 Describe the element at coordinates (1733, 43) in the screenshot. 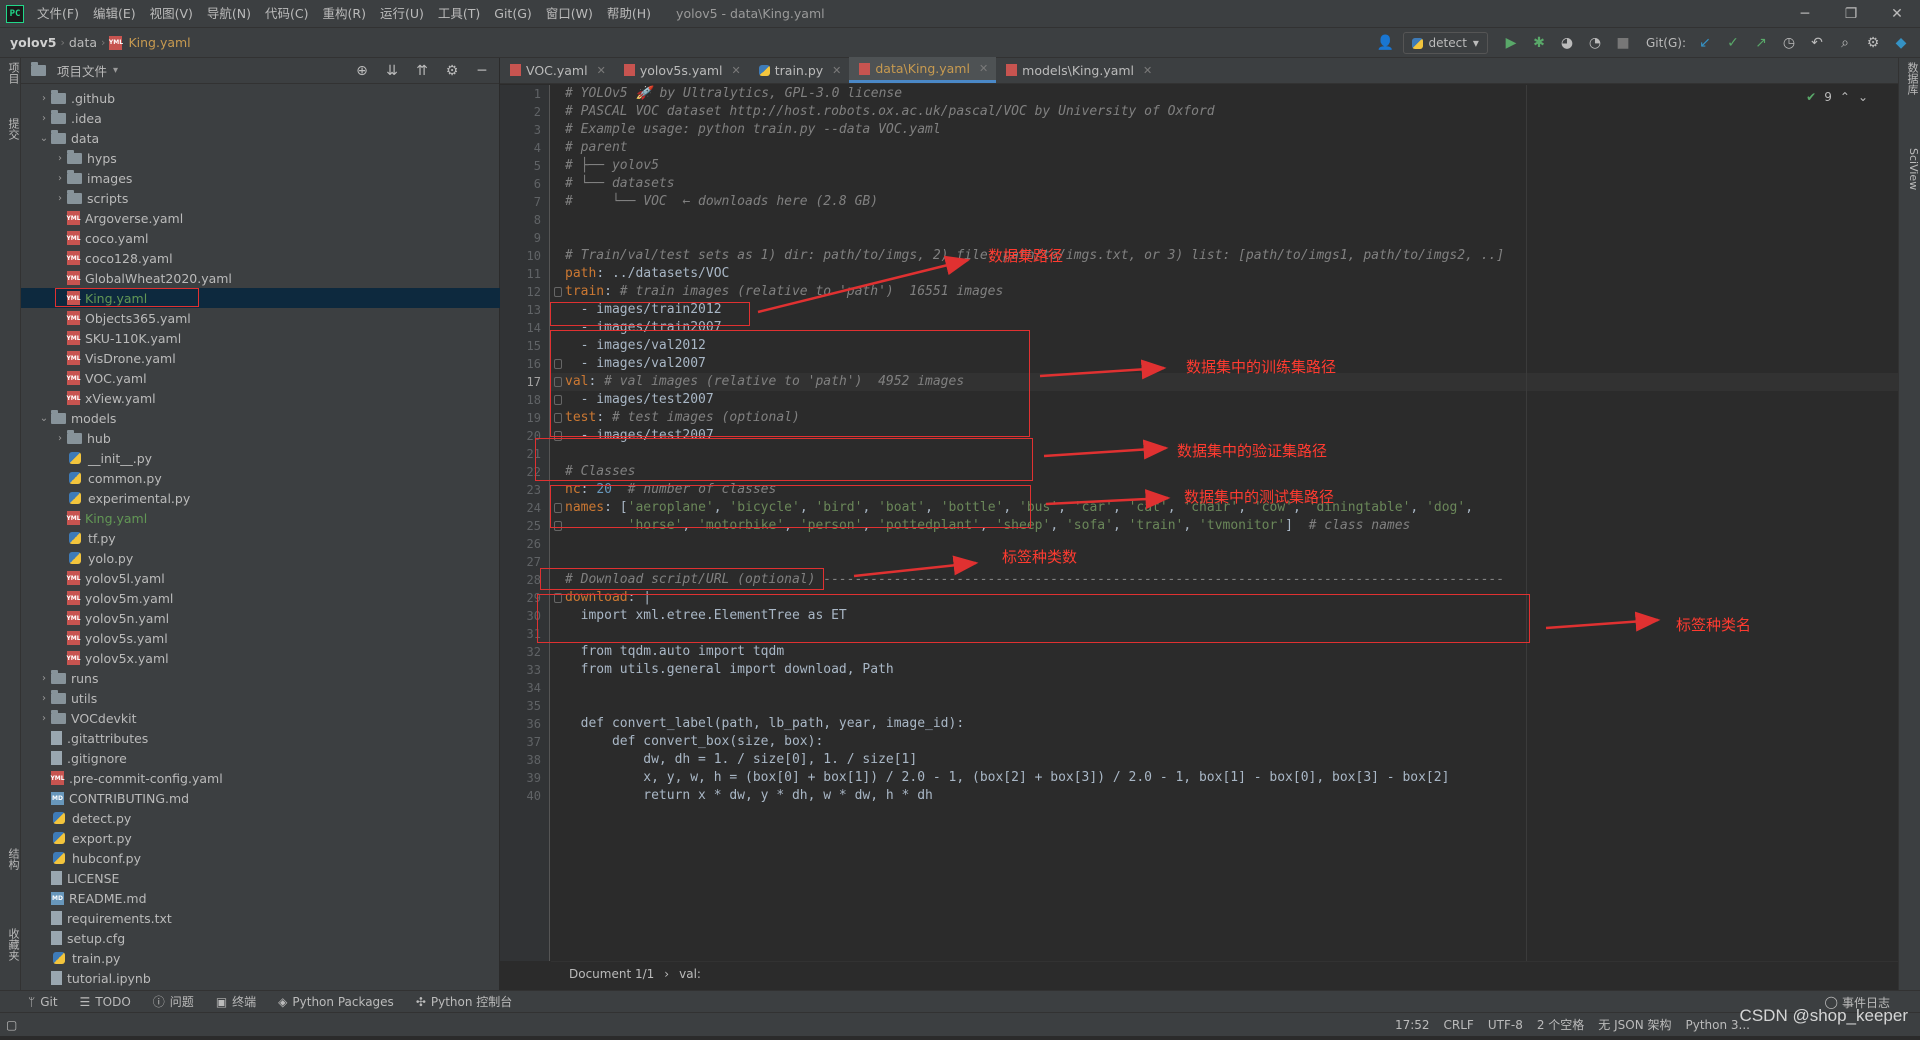

I see `git-commit-icon: ✓` at that location.